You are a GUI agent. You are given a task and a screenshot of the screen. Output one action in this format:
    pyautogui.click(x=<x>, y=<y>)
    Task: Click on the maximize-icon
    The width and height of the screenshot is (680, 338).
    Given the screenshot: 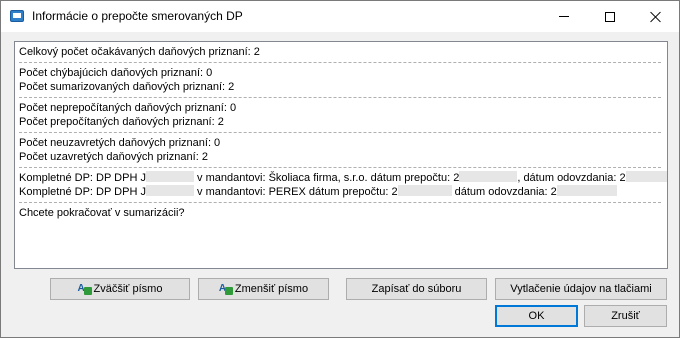 What is the action you would take?
    pyautogui.click(x=610, y=16)
    